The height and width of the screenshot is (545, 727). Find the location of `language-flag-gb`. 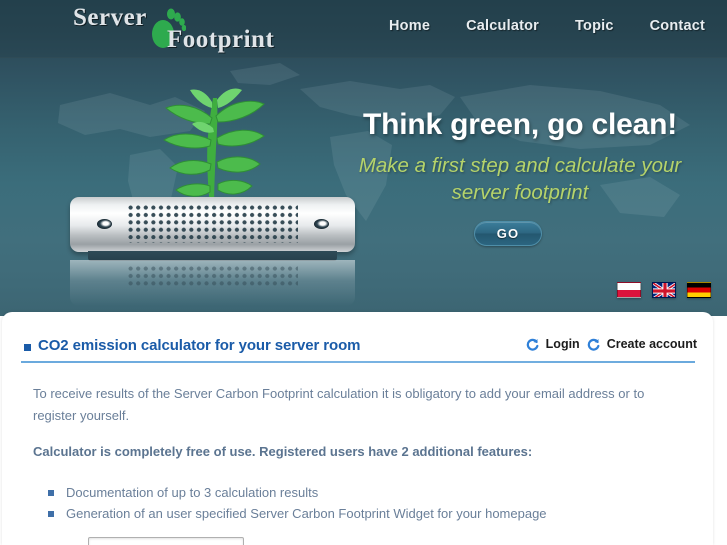

language-flag-gb is located at coordinates (664, 290).